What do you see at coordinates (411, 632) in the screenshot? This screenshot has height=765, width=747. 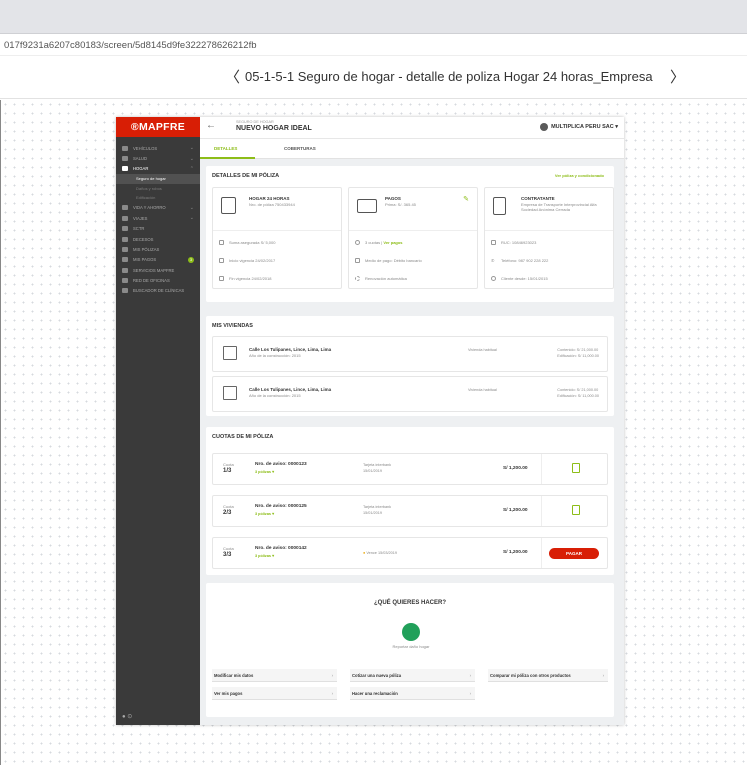 I see `report-damage-icon` at bounding box center [411, 632].